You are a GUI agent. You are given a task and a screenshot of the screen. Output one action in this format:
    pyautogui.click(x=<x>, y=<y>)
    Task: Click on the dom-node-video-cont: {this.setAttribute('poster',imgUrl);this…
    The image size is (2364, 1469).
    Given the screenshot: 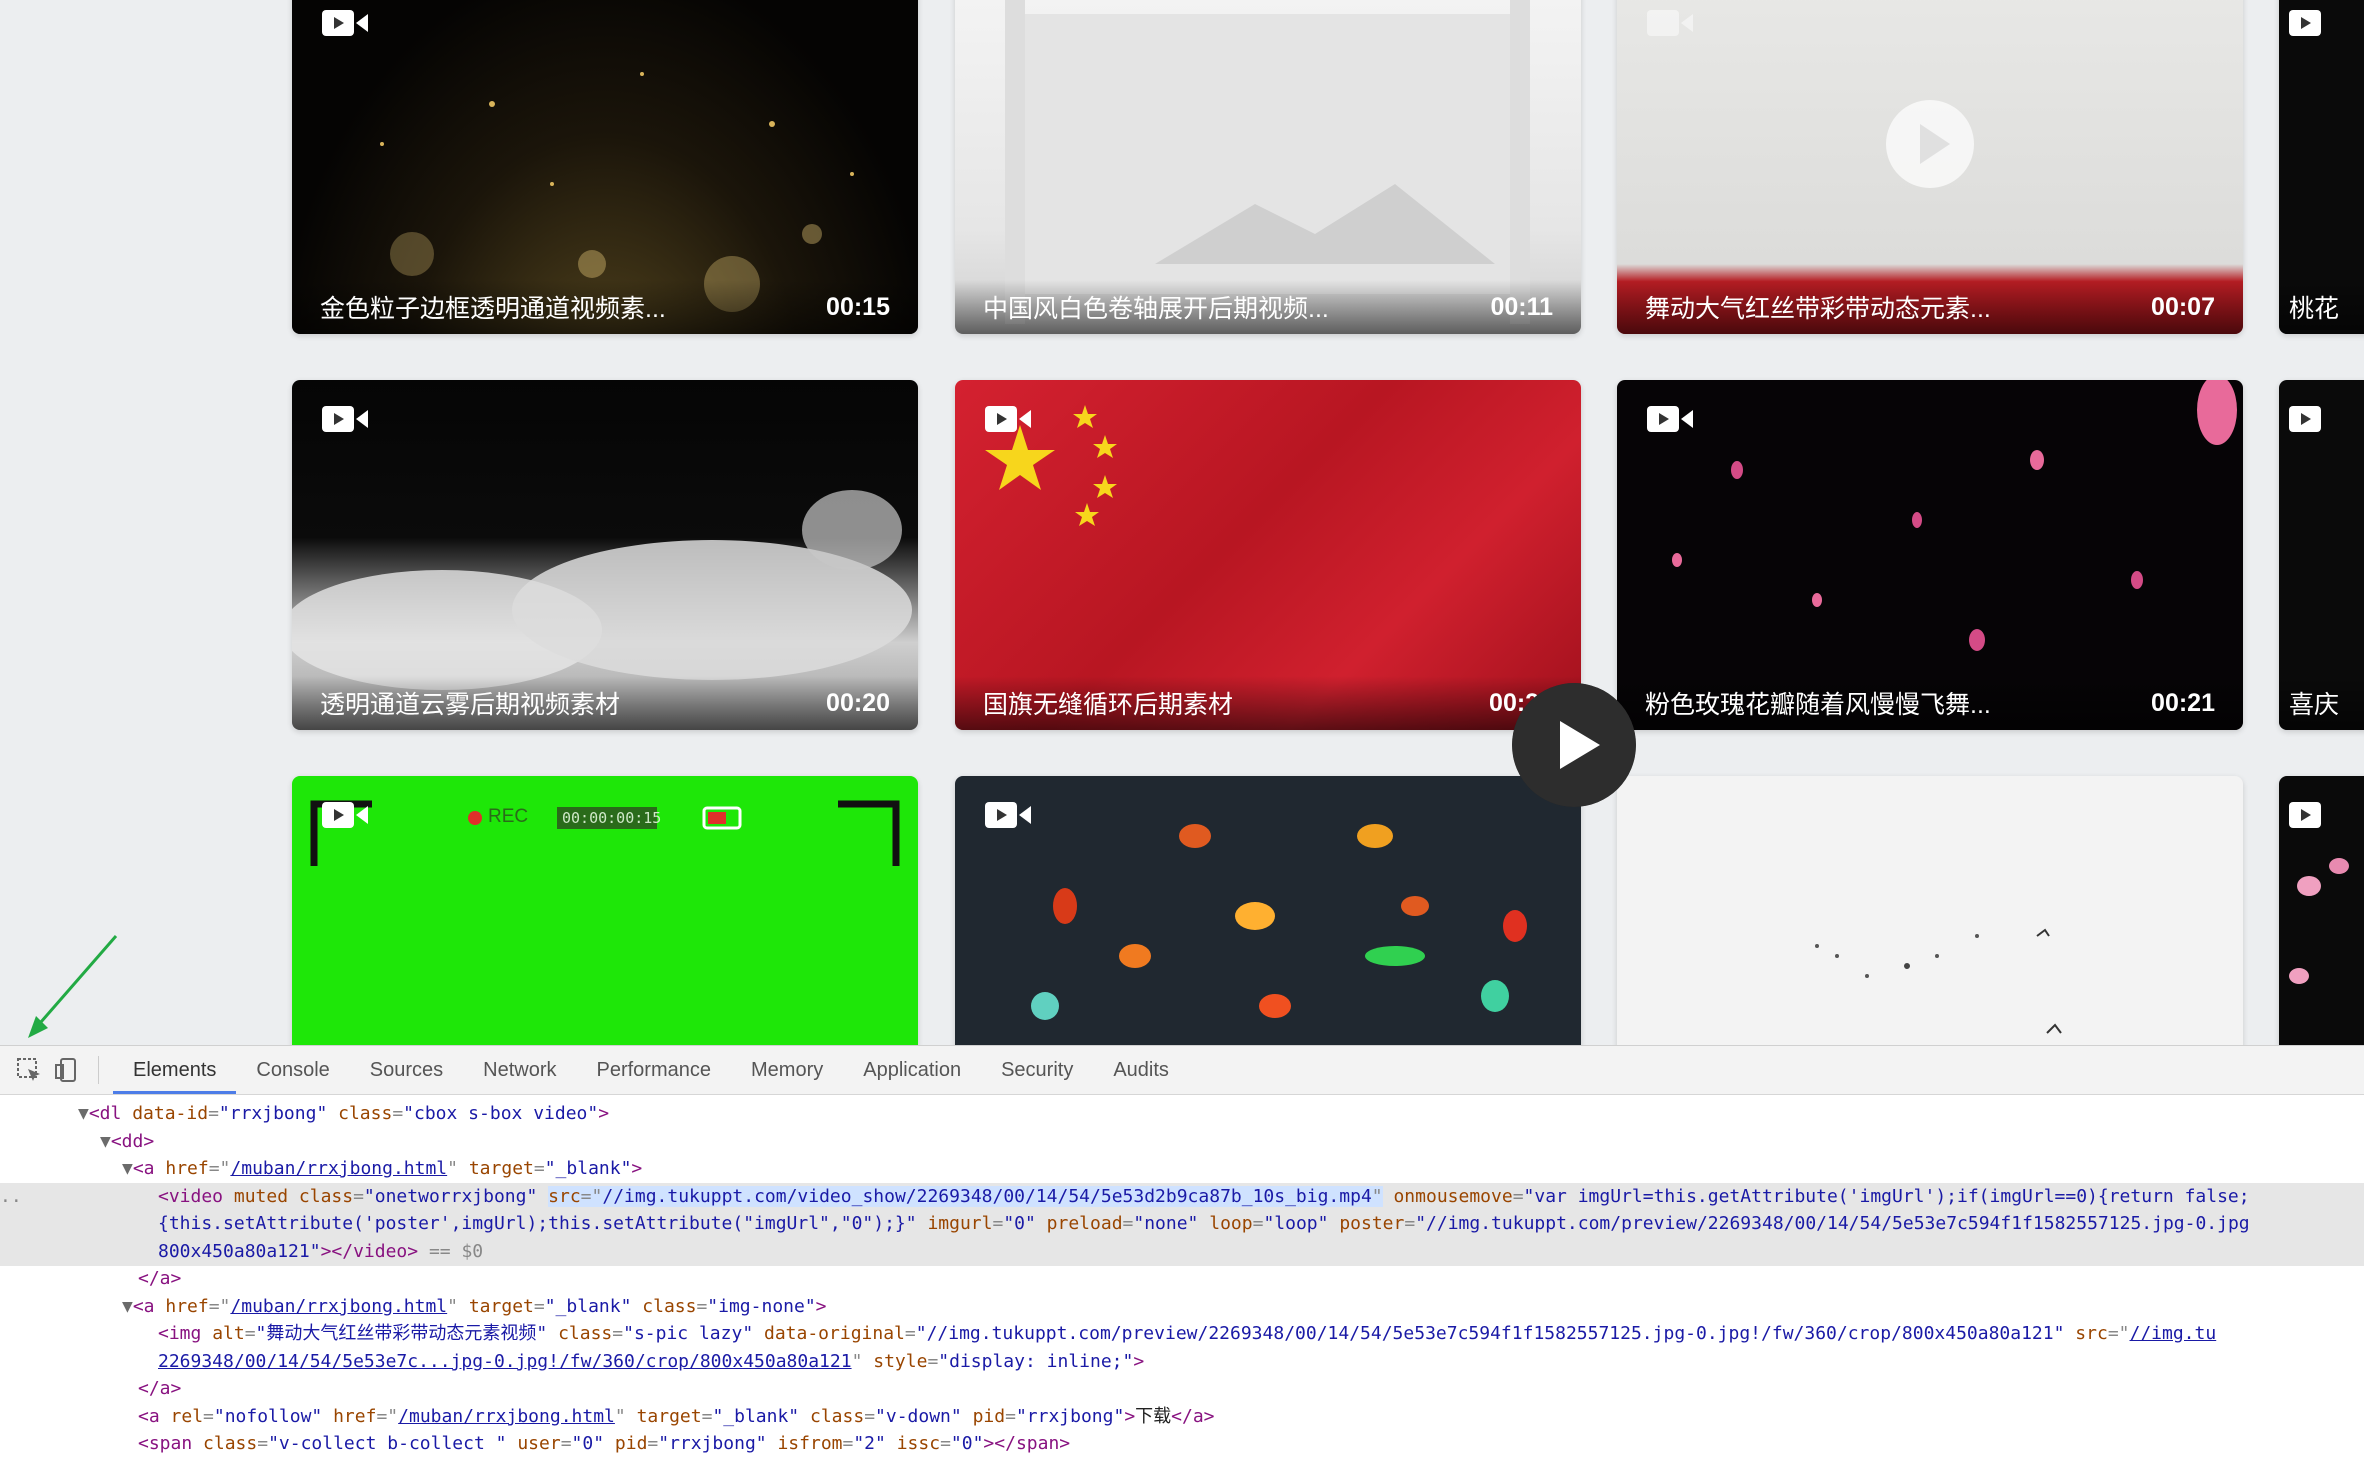 What is the action you would take?
    pyautogui.click(x=1182, y=1224)
    